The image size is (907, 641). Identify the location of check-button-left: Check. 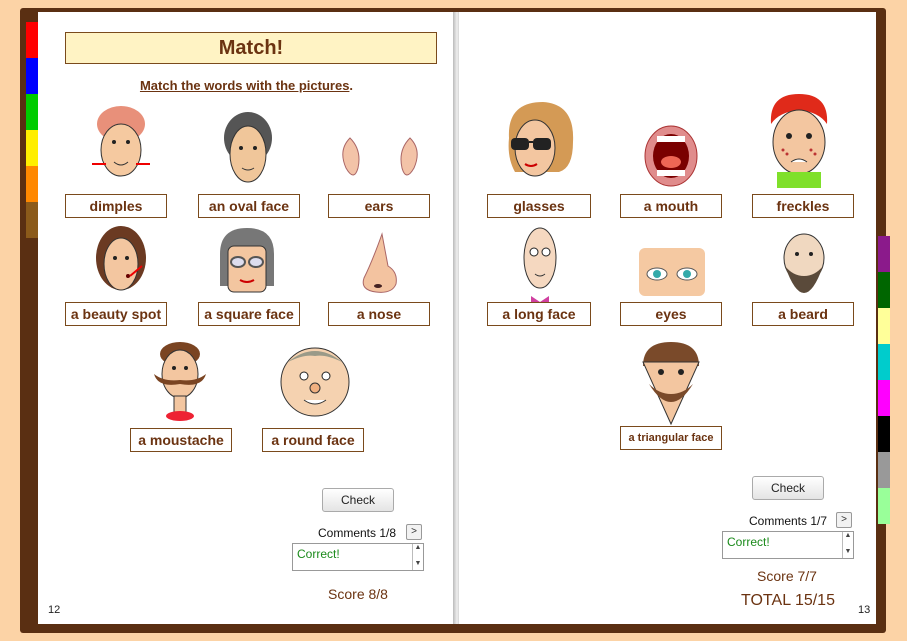
(358, 500).